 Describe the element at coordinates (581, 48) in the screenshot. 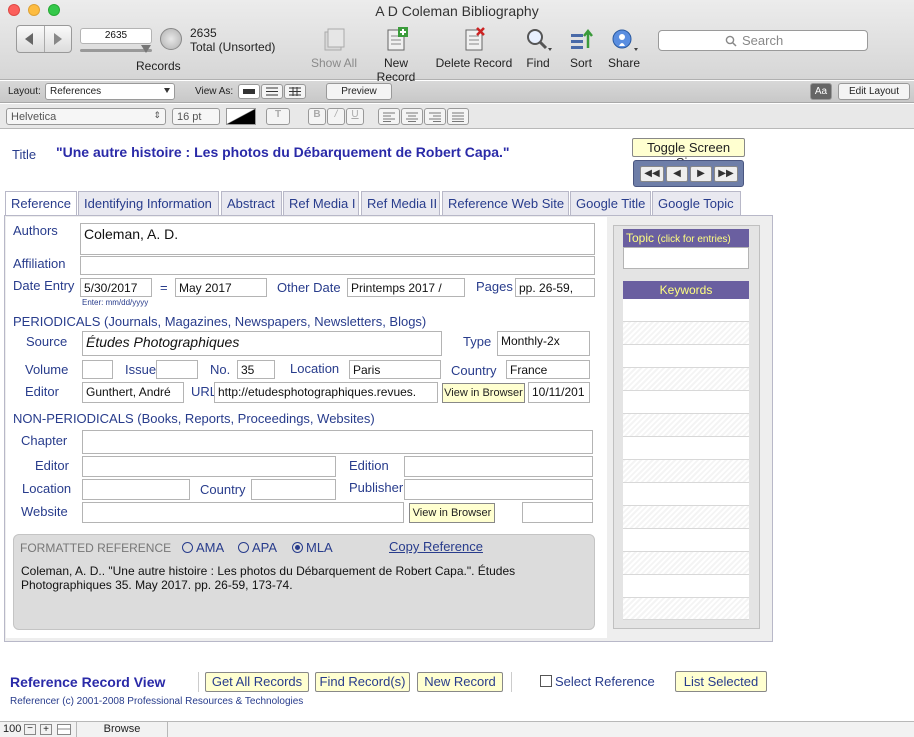

I see `sort-button: Sort` at that location.